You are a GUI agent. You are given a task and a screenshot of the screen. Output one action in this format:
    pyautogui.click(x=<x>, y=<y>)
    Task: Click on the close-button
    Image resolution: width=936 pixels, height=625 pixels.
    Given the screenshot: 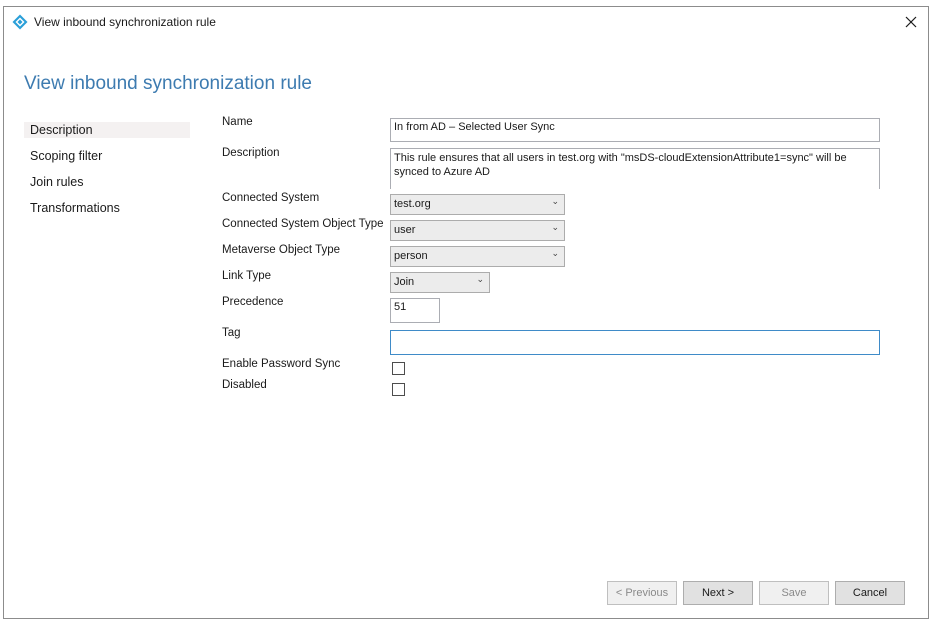 What is the action you would take?
    pyautogui.click(x=911, y=22)
    